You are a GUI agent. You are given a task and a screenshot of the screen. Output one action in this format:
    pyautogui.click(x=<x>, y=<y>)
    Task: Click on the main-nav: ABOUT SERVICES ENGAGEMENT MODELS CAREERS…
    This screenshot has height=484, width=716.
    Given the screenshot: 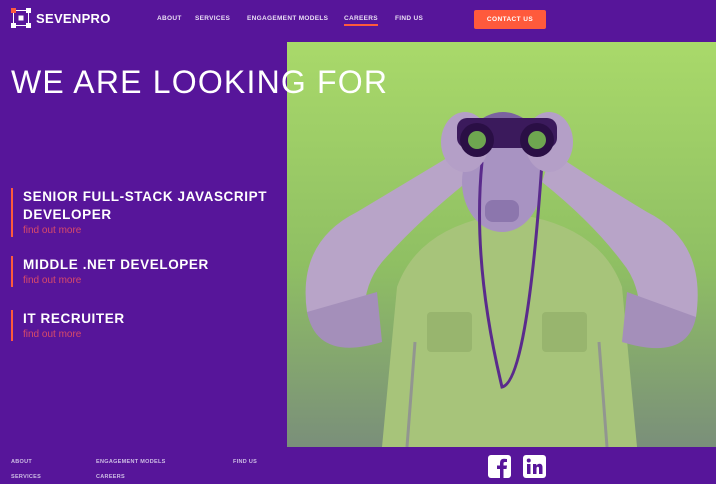 What is the action you would take?
    pyautogui.click(x=358, y=21)
    